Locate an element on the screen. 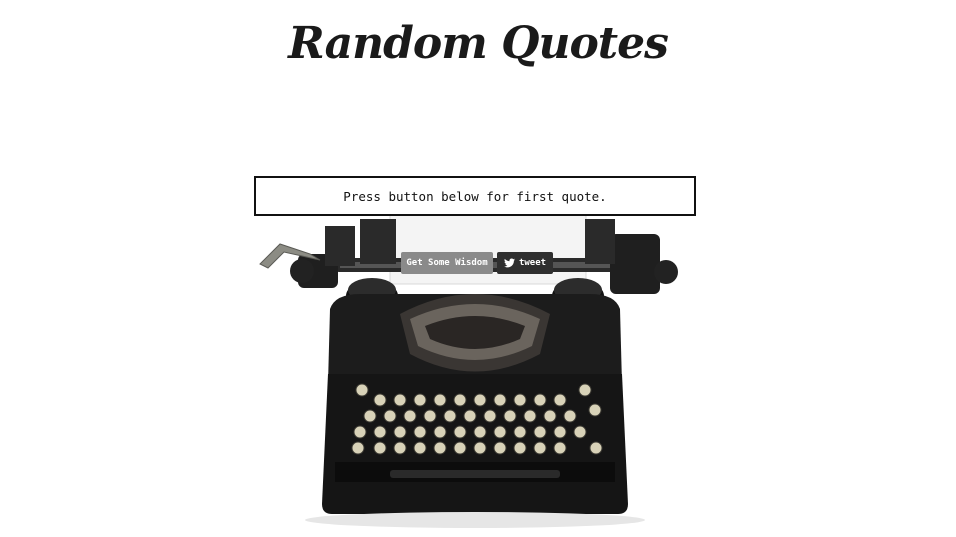 Image resolution: width=956 pixels, height=537 pixels. twitter-bird-icon is located at coordinates (509, 263).